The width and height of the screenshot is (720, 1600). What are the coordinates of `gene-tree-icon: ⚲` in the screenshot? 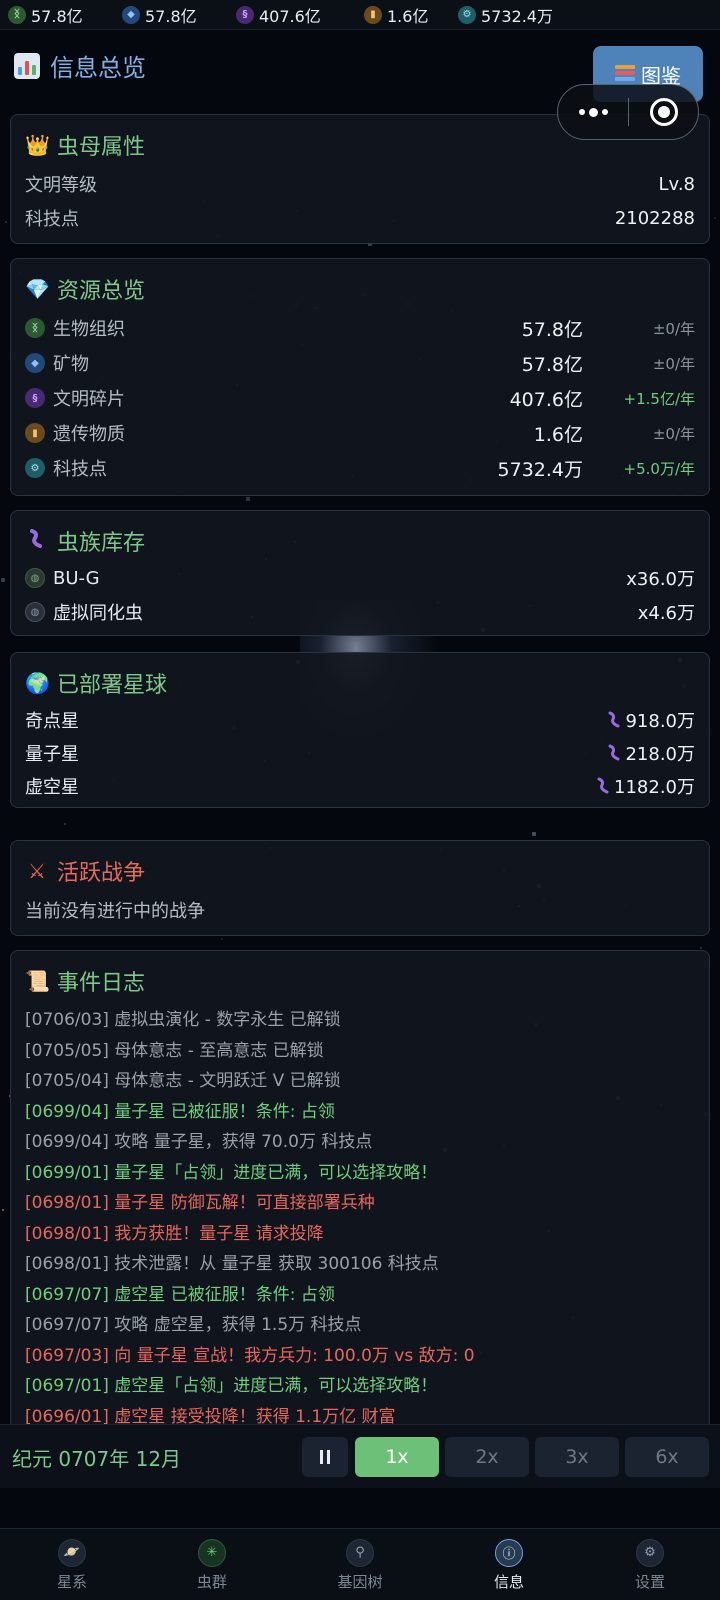 It's located at (360, 1552).